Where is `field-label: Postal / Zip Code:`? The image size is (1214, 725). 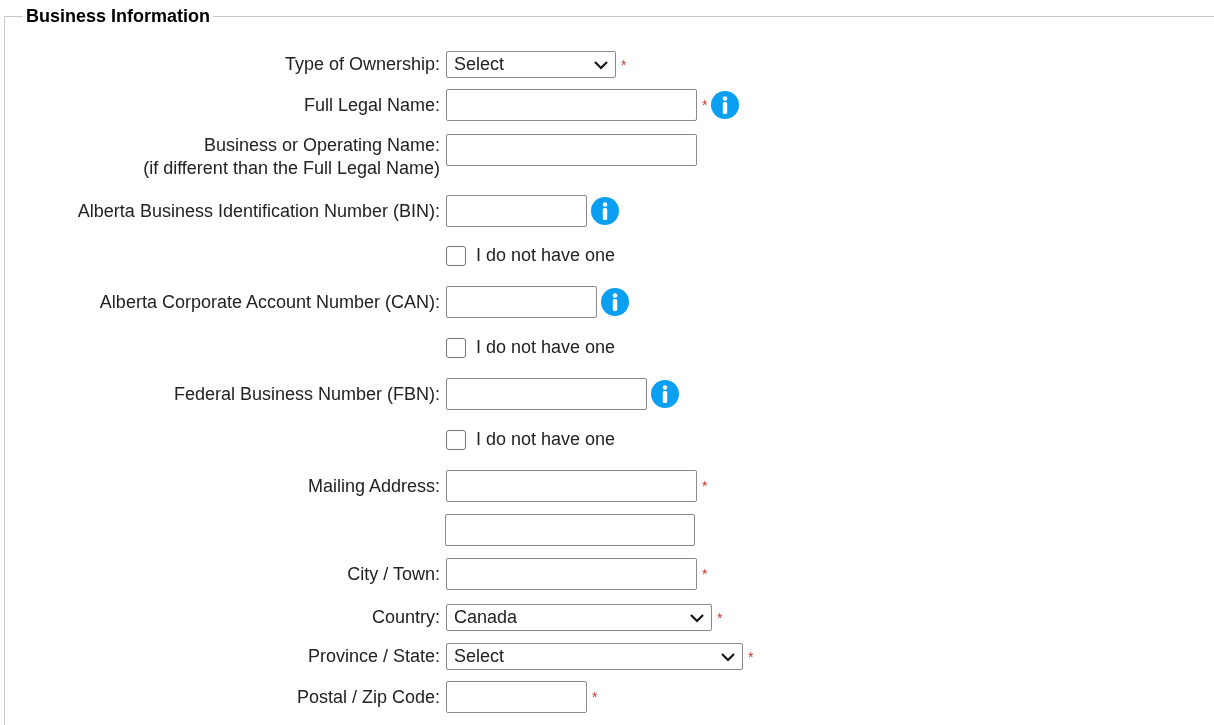
field-label: Postal / Zip Code: is located at coordinates (368, 697).